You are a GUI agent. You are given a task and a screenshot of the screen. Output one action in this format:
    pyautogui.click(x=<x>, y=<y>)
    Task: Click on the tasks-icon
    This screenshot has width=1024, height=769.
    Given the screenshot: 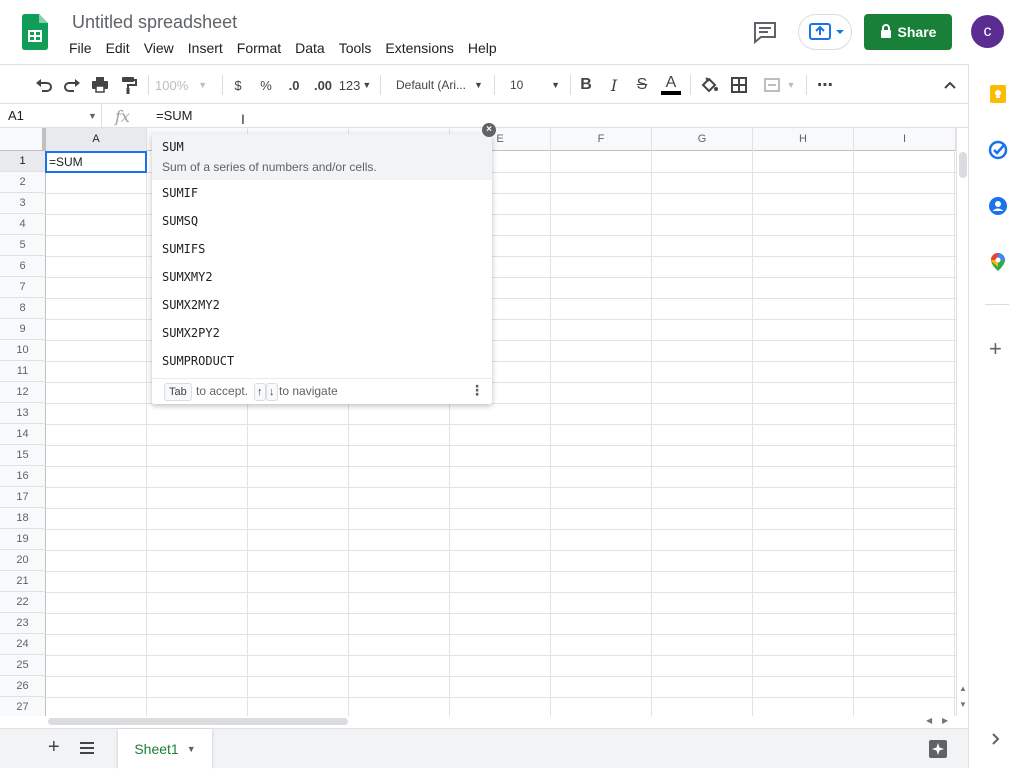 What is the action you would take?
    pyautogui.click(x=998, y=152)
    